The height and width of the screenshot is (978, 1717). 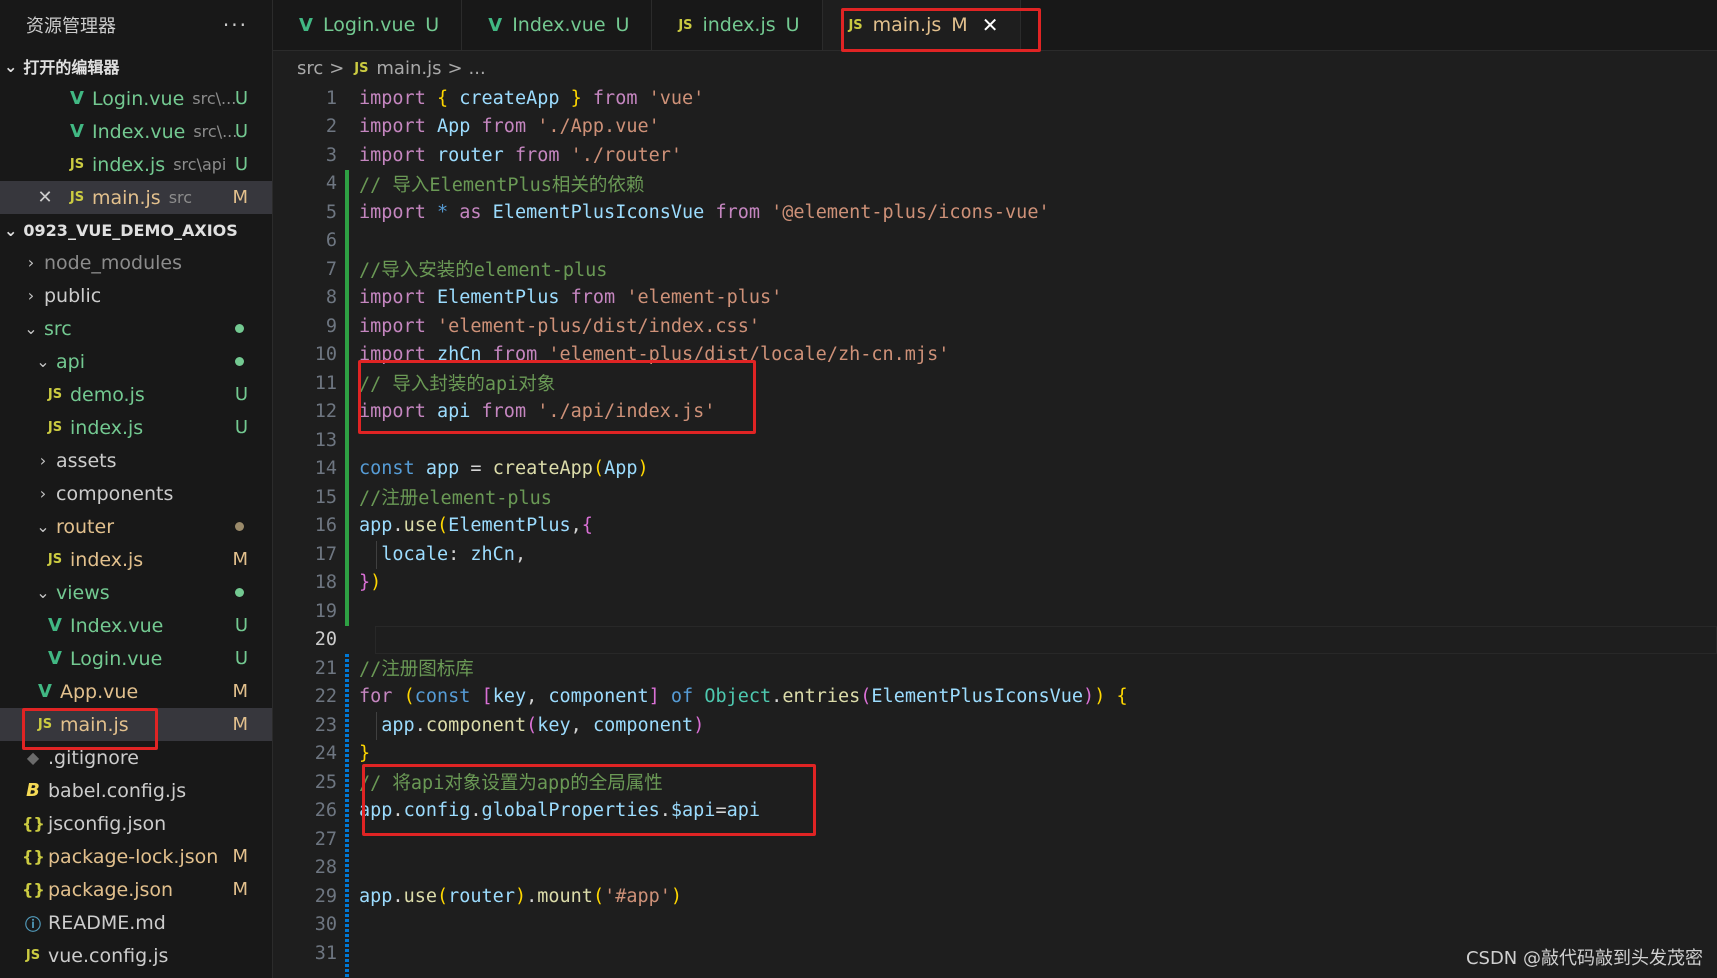 I want to click on tree-file-index-vue: V Index.vue U, so click(x=136, y=625).